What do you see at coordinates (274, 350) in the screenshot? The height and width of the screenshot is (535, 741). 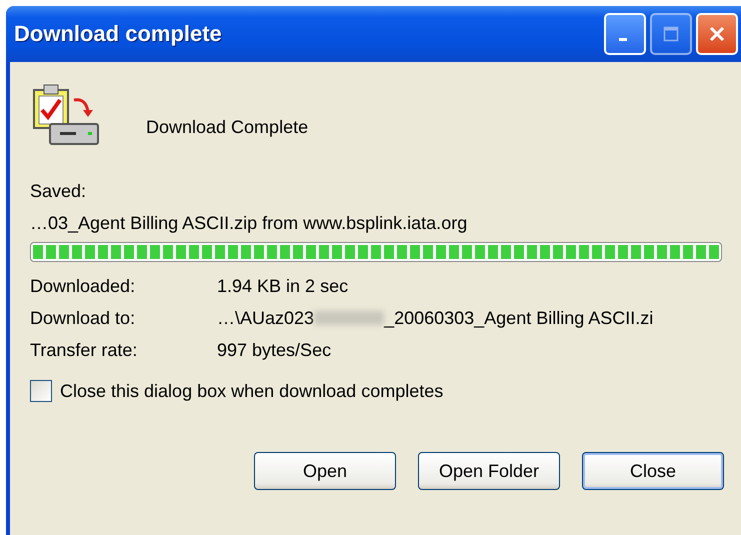 I see `detail-value: 997 bytes/Sec` at bounding box center [274, 350].